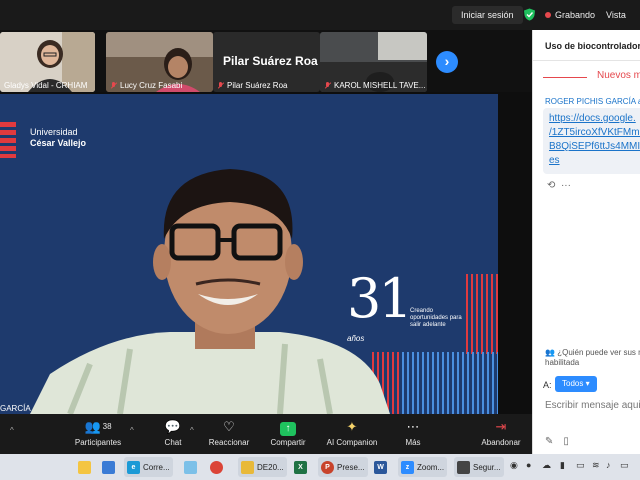 The image size is (640, 480). I want to click on logo-line-1: Universidad, so click(54, 132).